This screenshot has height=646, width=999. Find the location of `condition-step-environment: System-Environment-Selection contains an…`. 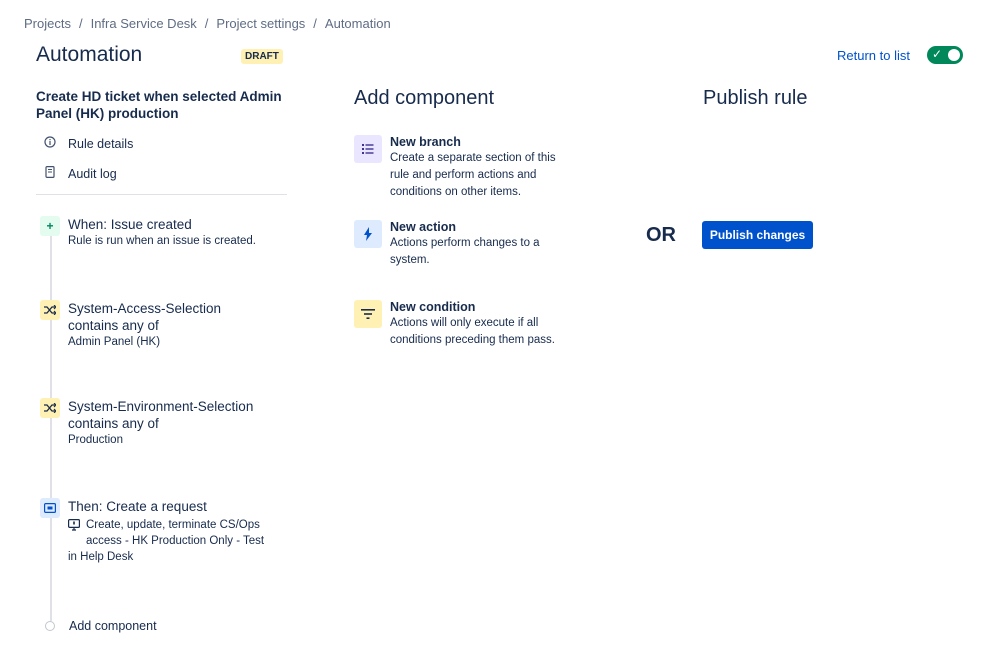

condition-step-environment: System-Environment-Selection contains an… is located at coordinates (146, 423).